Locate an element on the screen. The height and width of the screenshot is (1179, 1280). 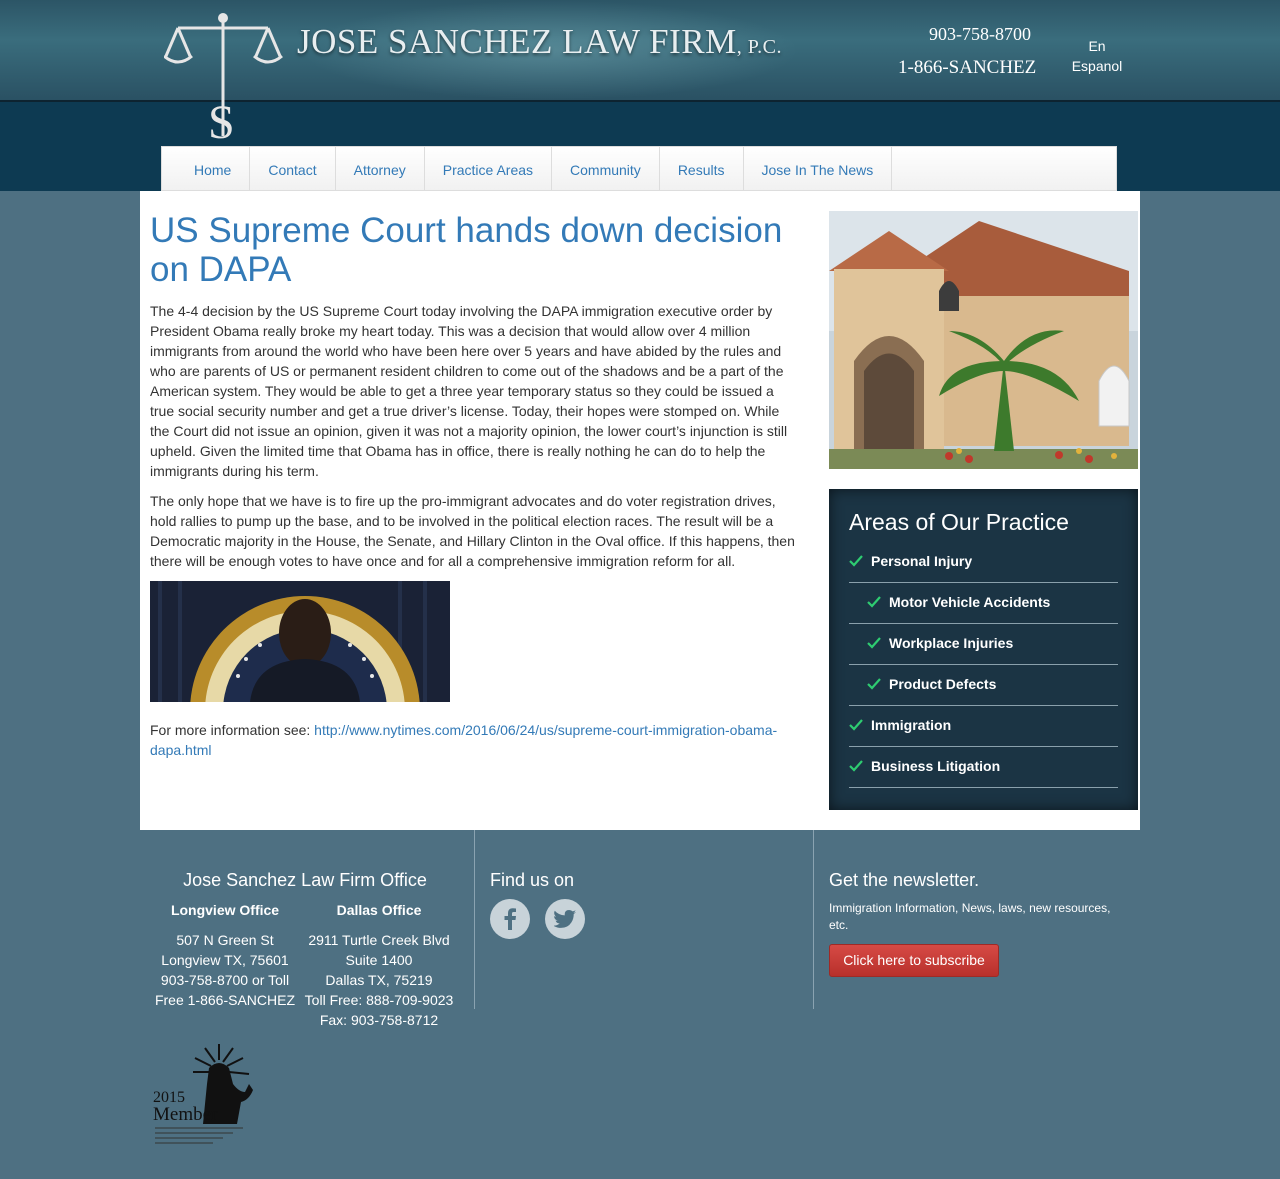
practice-item-workplace-injuries: Workplace Injuries is located at coordinates (983, 644).